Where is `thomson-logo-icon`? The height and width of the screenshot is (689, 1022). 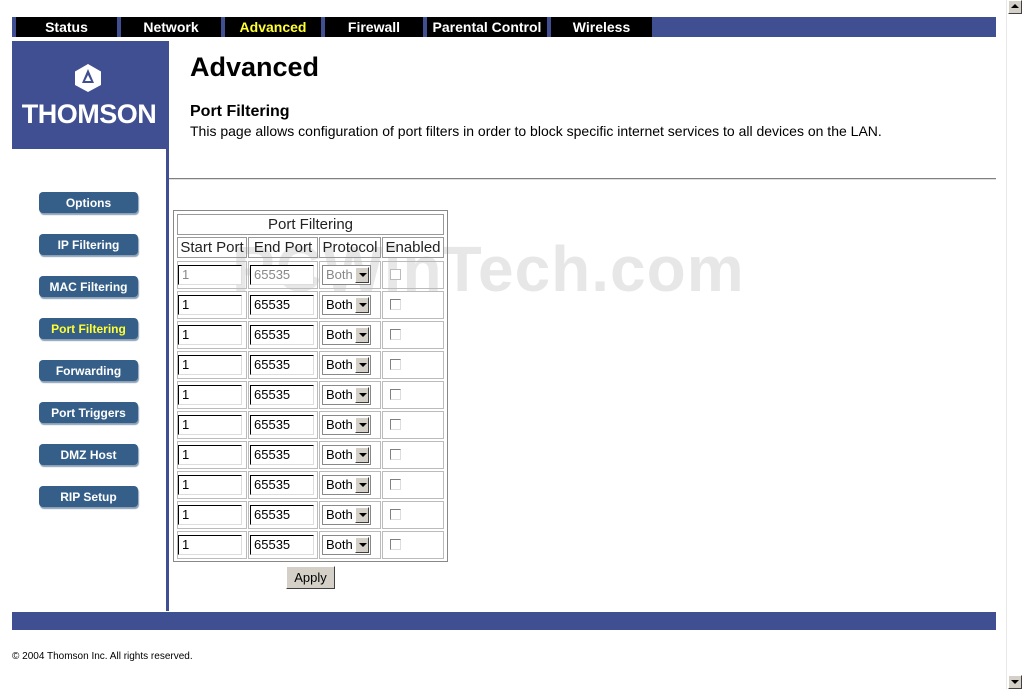
thomson-logo-icon is located at coordinates (88, 78).